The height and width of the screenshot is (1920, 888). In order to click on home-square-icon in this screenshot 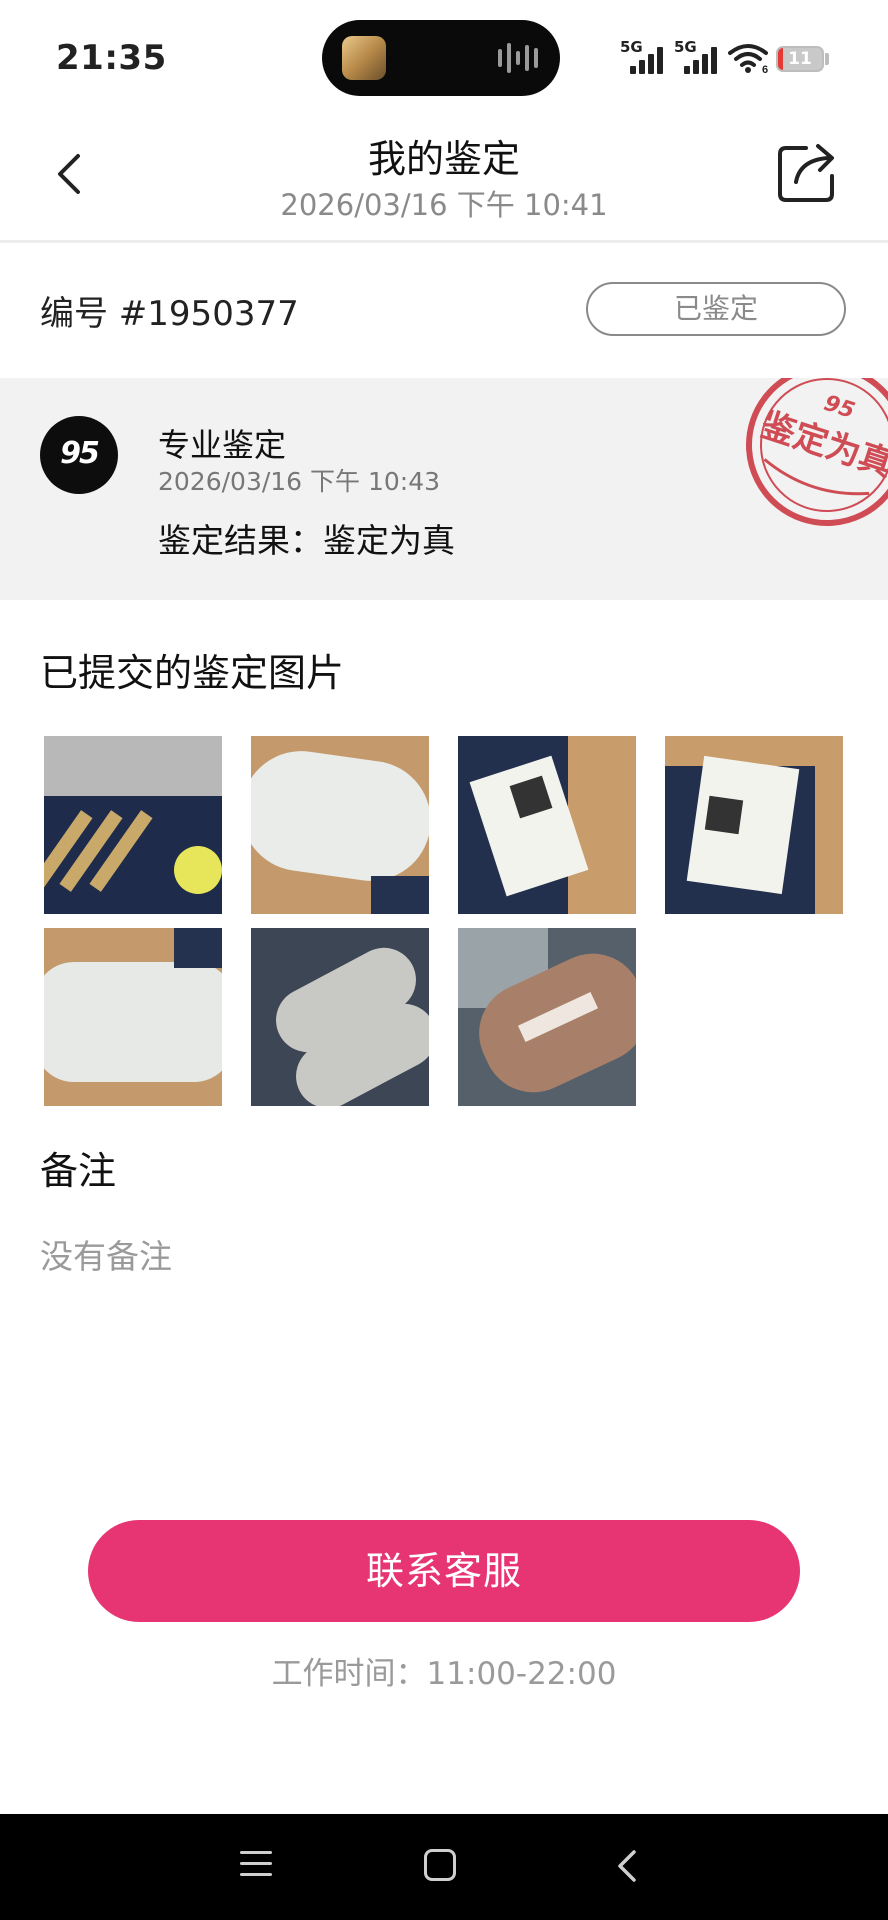, I will do `click(440, 1865)`.